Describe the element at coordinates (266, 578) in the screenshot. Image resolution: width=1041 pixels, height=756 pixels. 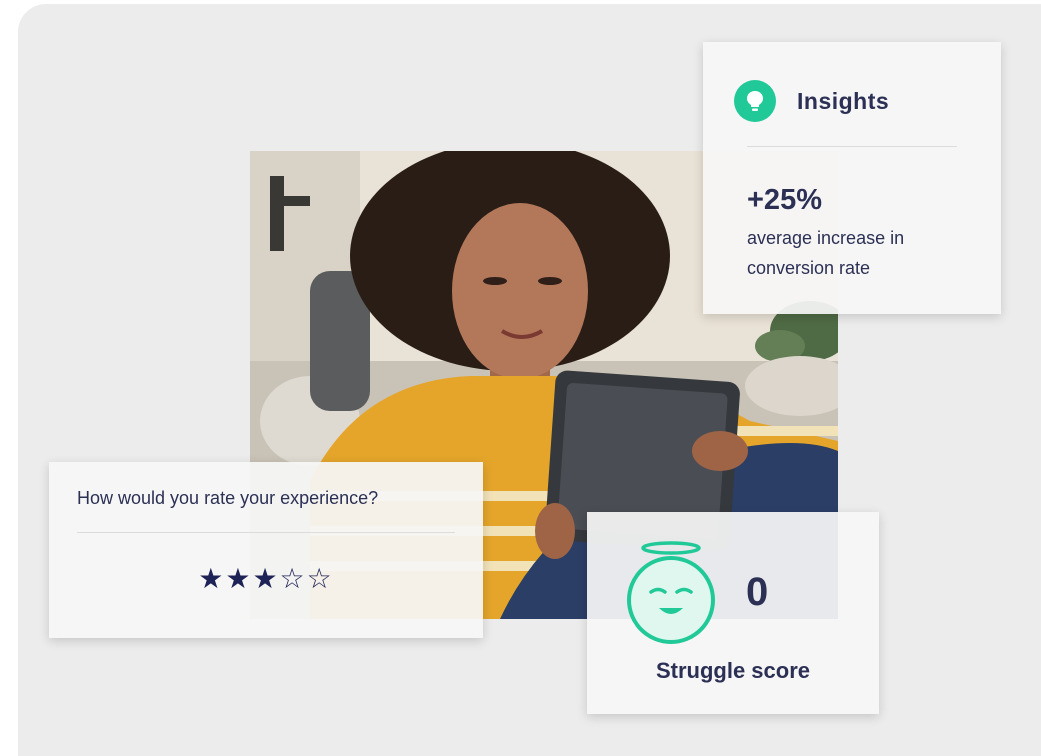
I see `star-rating: ★★★☆☆` at that location.